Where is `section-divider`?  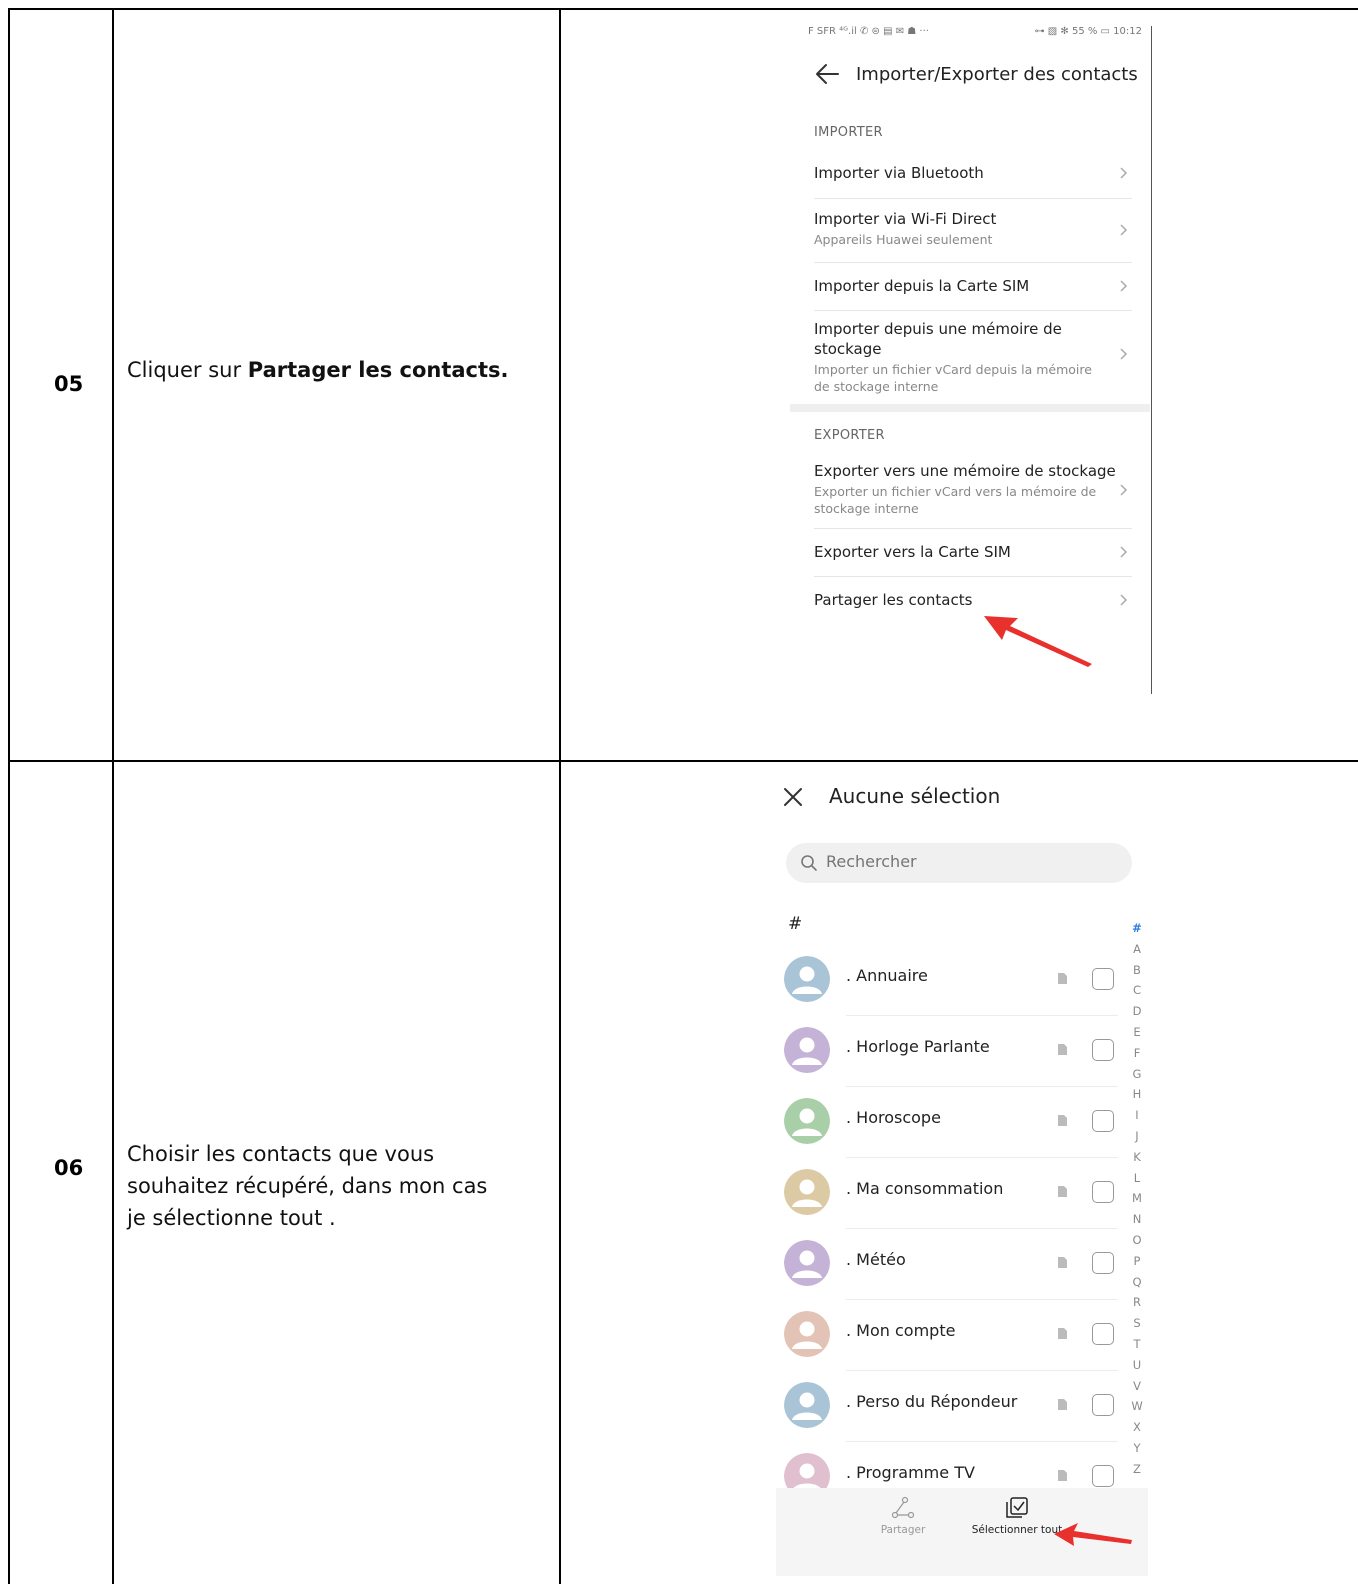
section-divider is located at coordinates (970, 408).